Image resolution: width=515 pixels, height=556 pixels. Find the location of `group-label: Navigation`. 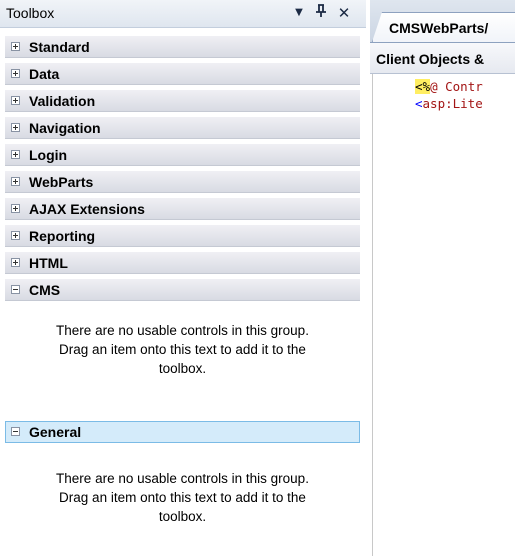

group-label: Navigation is located at coordinates (65, 128).